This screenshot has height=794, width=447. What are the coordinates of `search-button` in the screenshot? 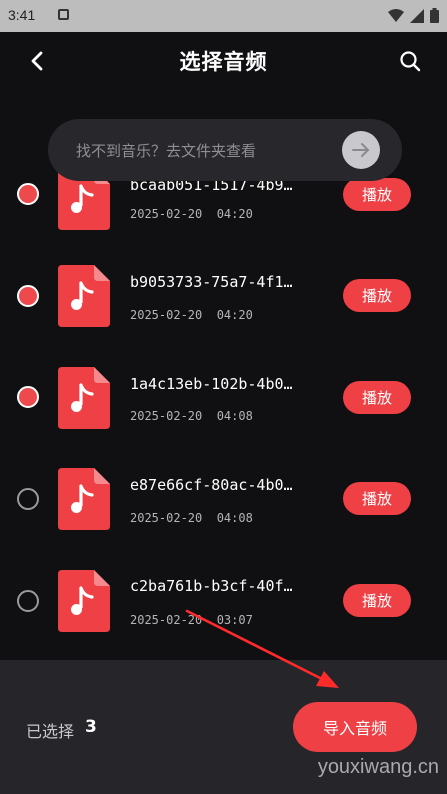 It's located at (410, 61).